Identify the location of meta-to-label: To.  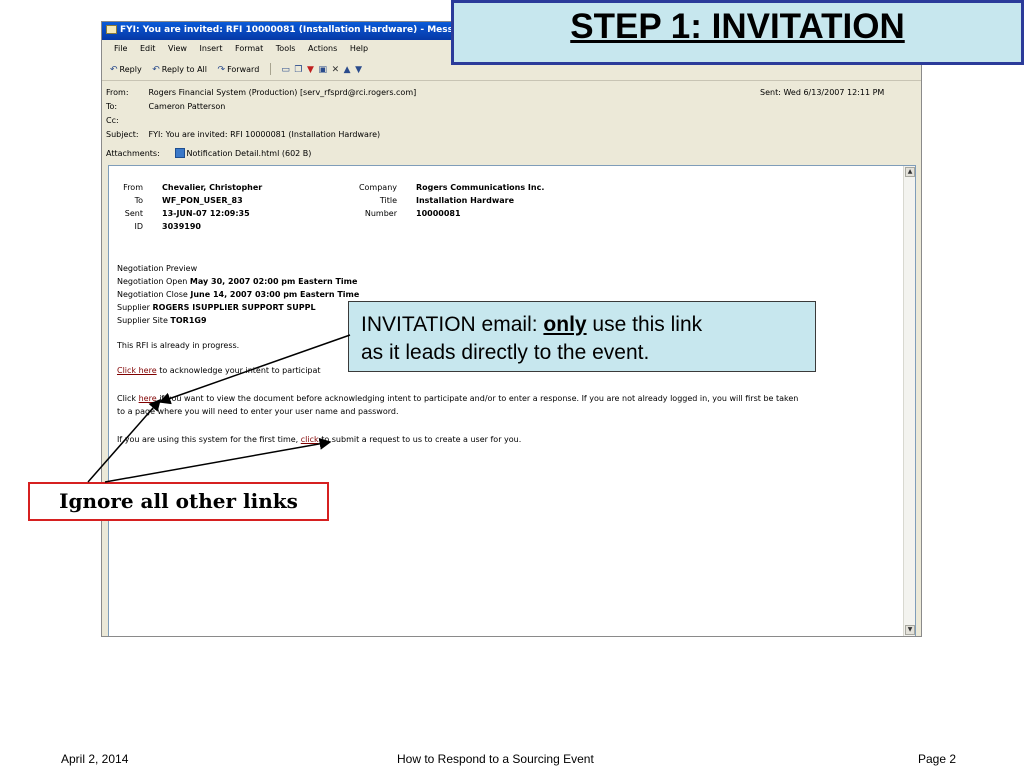
(138, 200).